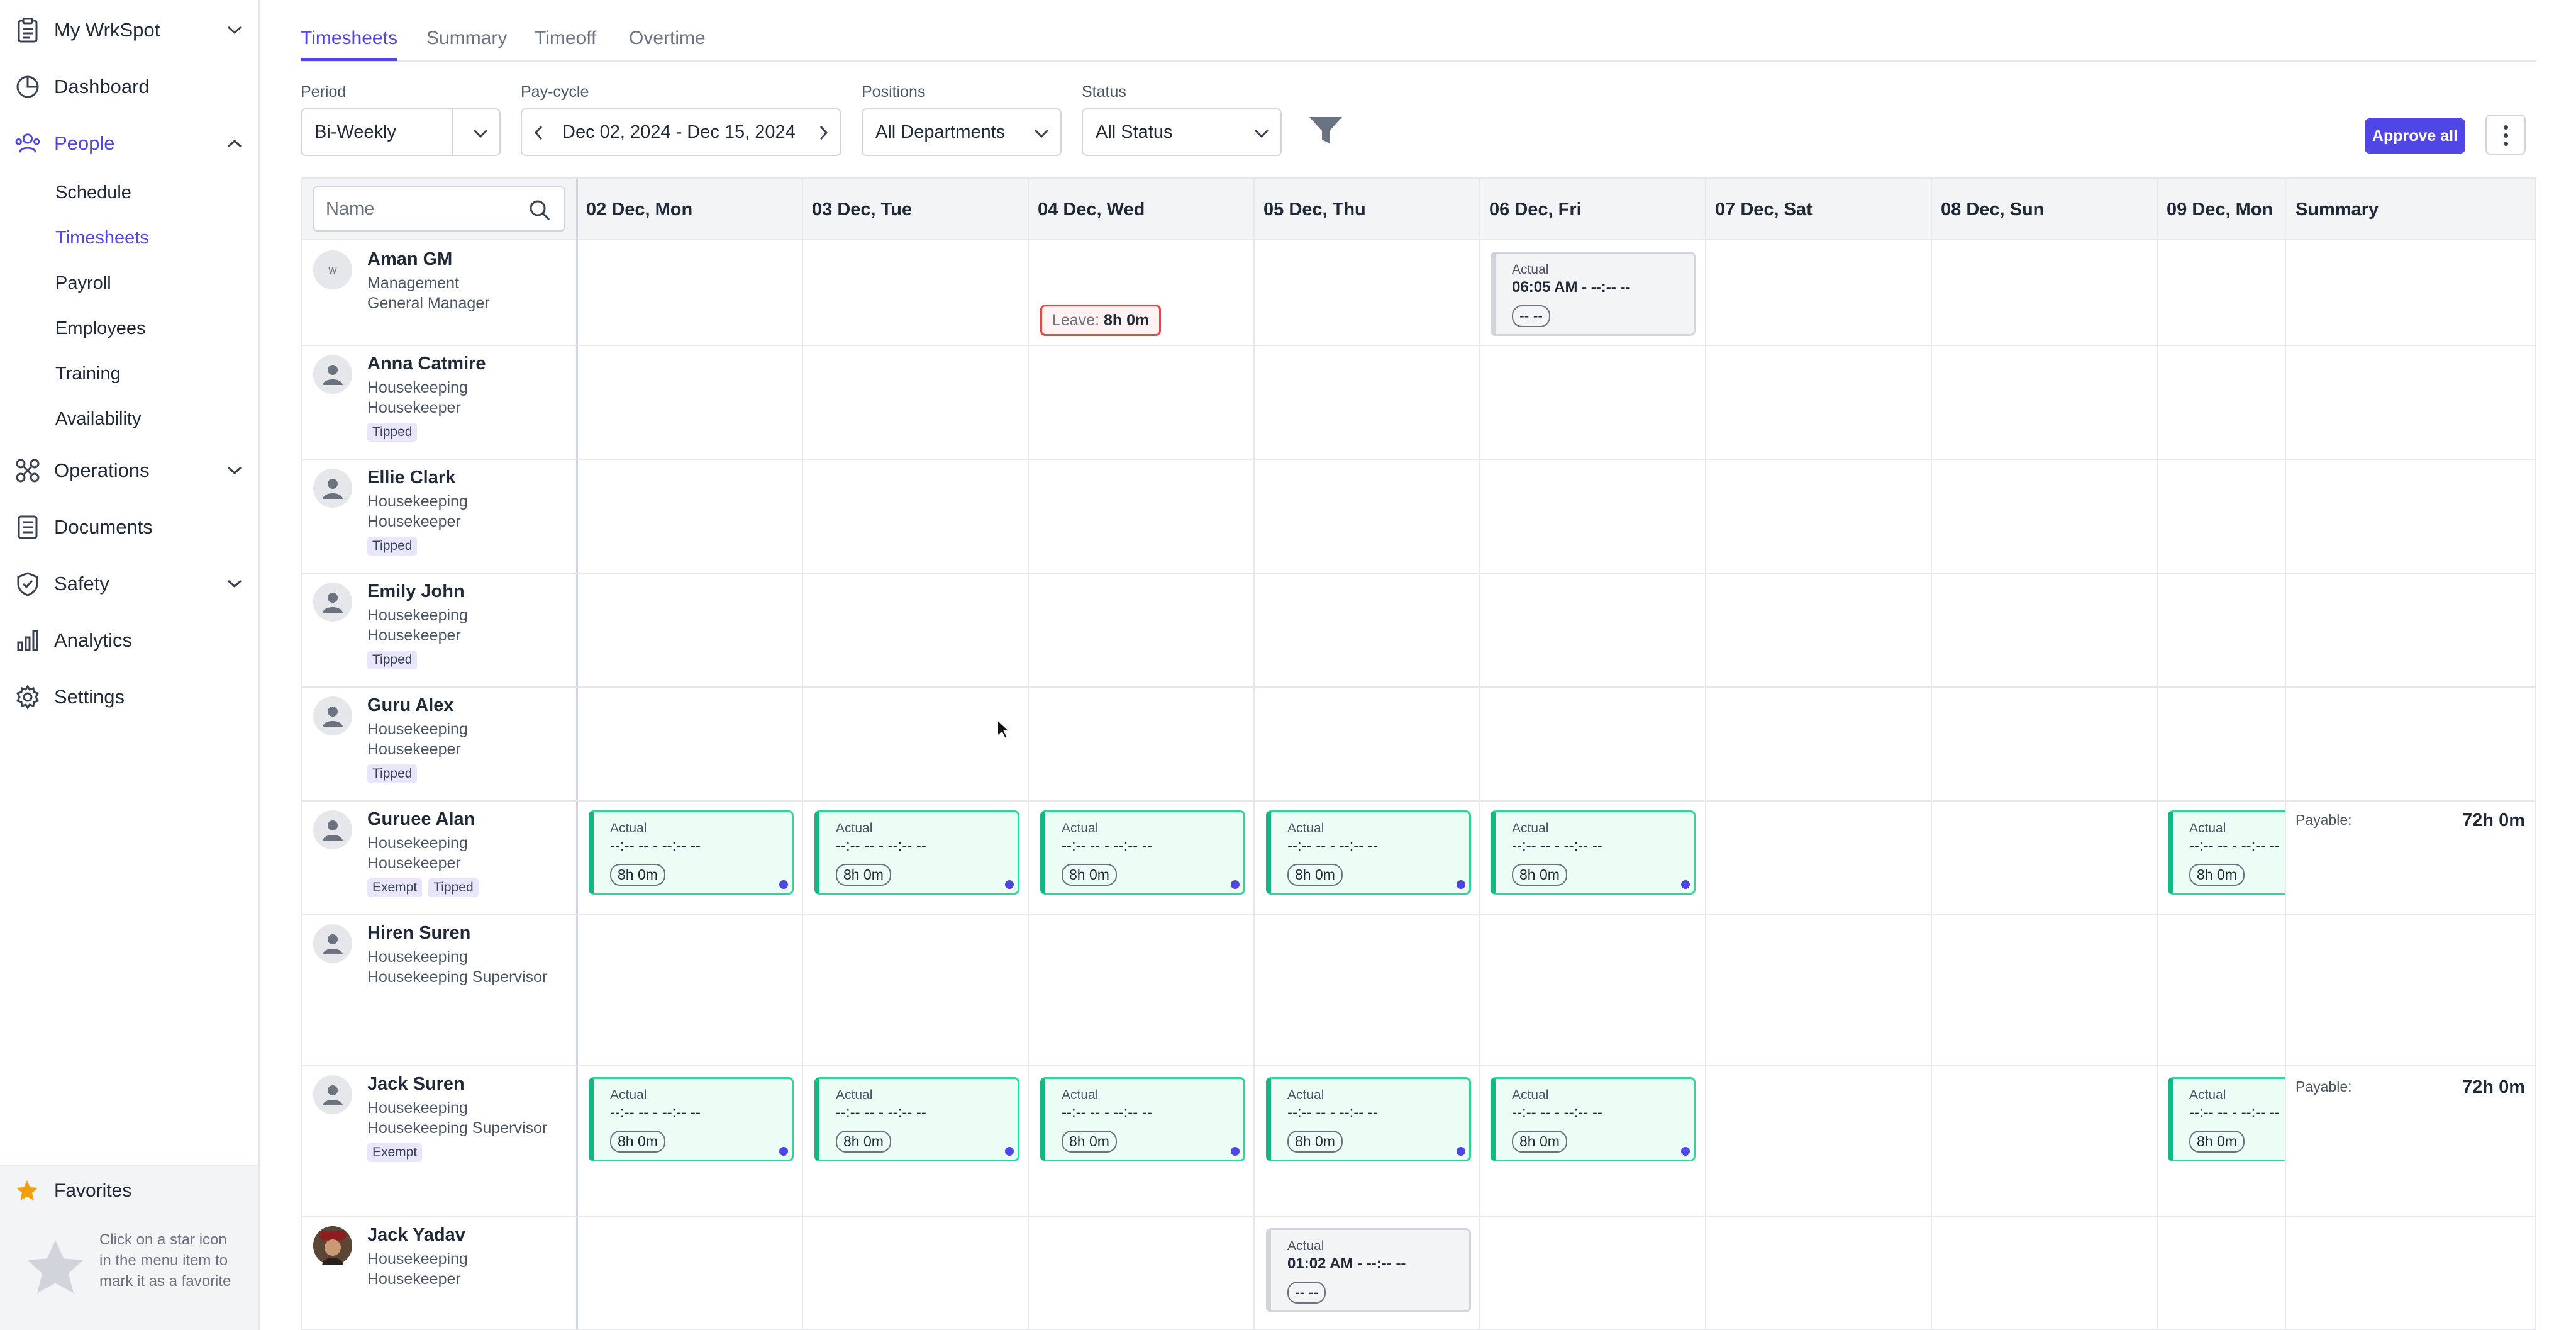 The width and height of the screenshot is (2576, 1330). Describe the element at coordinates (2505, 135) in the screenshot. I see `more-options-button` at that location.